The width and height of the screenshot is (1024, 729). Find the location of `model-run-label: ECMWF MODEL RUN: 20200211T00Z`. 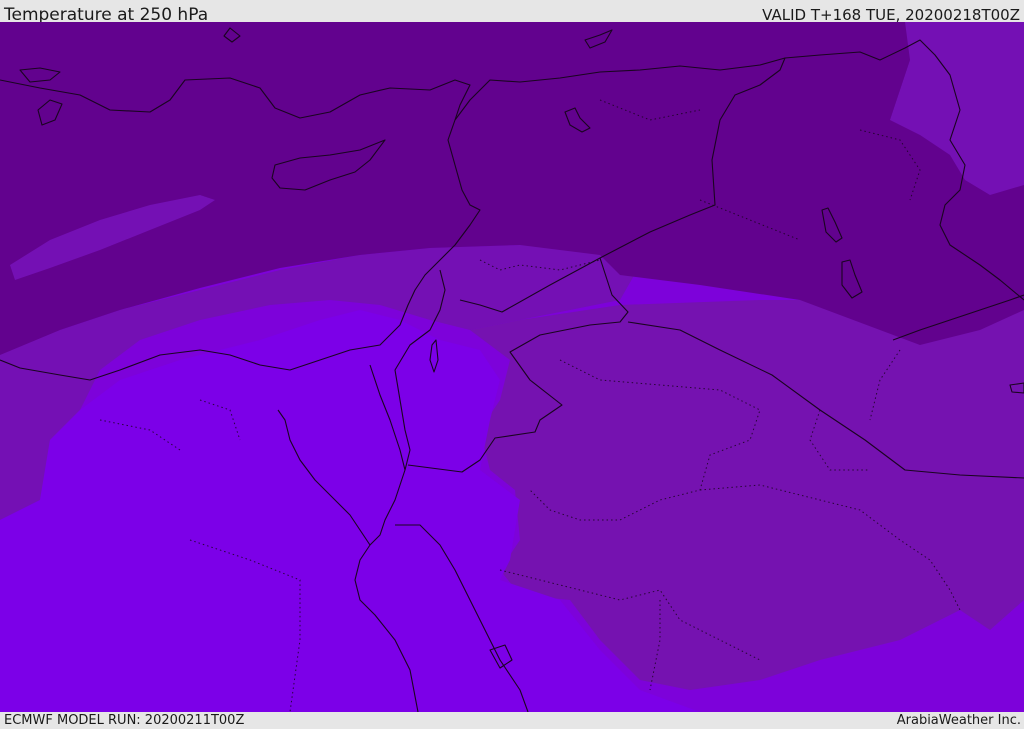

model-run-label: ECMWF MODEL RUN: 20200211T00Z is located at coordinates (124, 720).